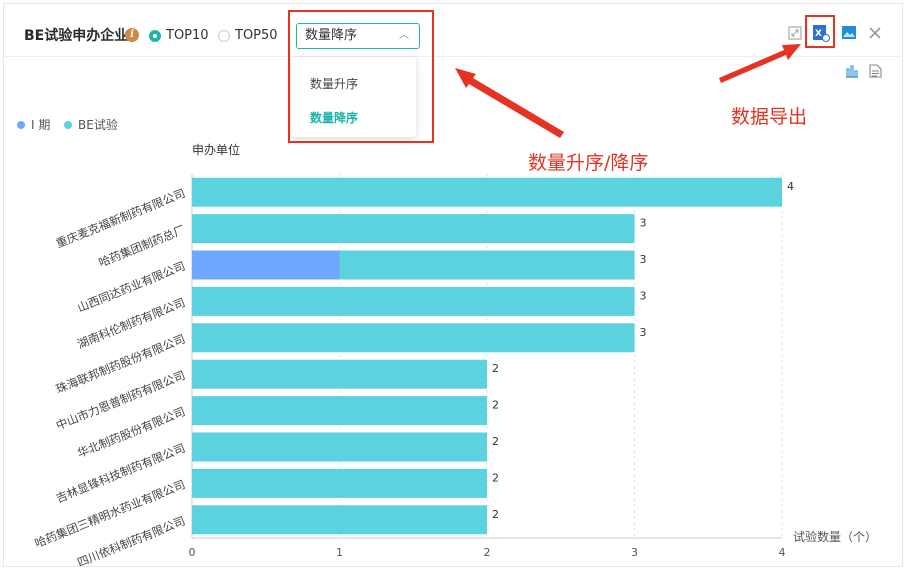 The image size is (906, 570). I want to click on arrow-to-sort, so click(509, 103).